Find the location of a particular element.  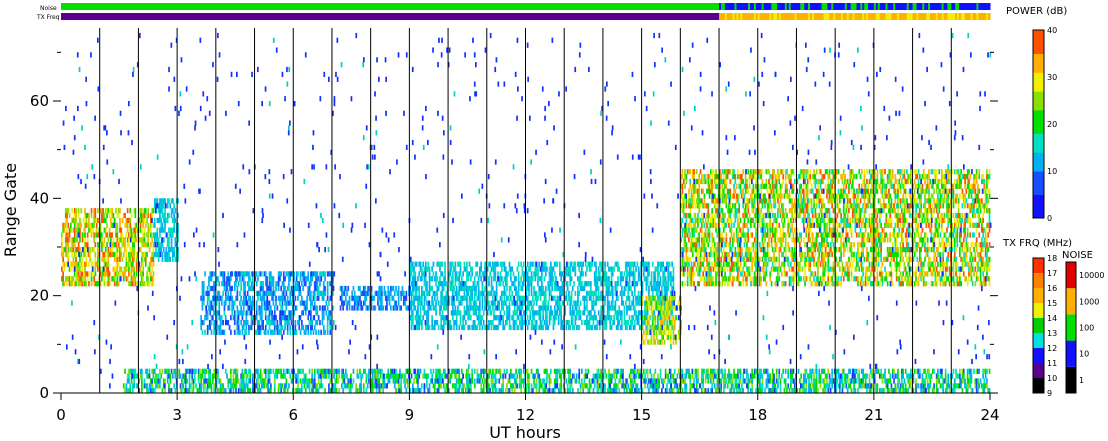

txfreq-strip-label: TX Freq is located at coordinates (48, 17).